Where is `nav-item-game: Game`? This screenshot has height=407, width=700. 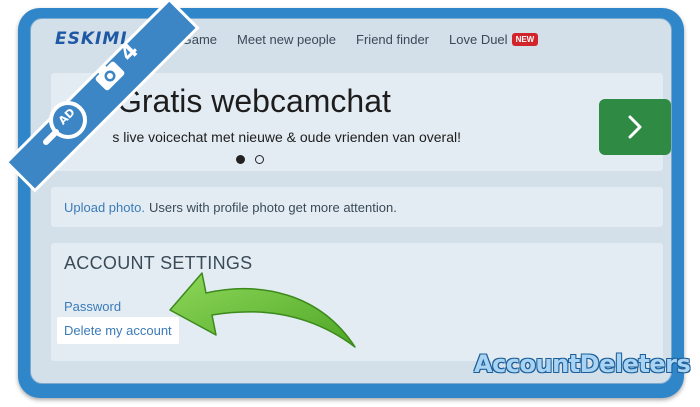
nav-item-game: Game is located at coordinates (199, 39).